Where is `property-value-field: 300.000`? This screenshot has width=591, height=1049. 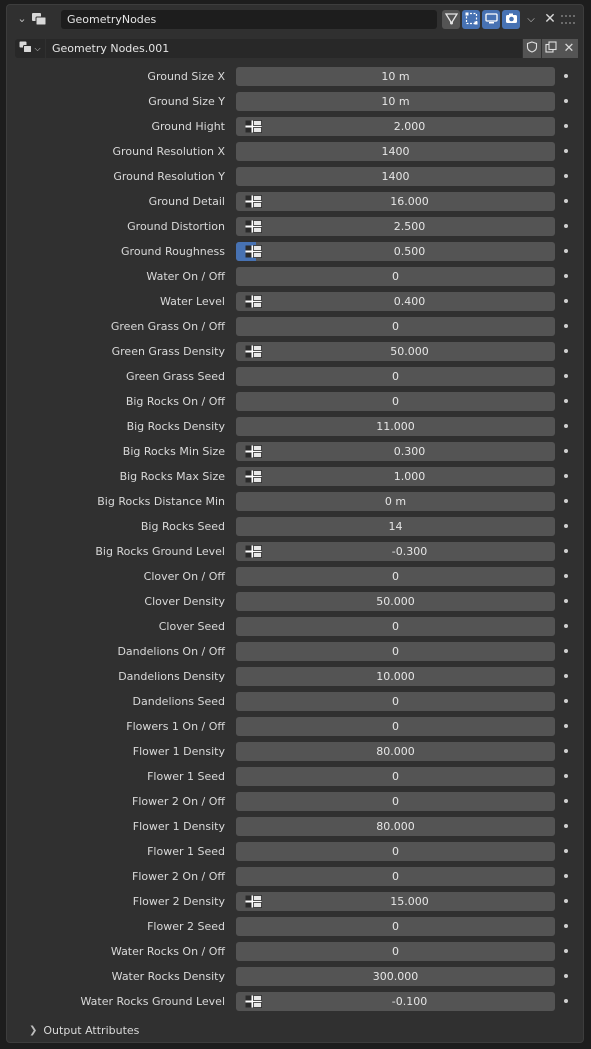
property-value-field: 300.000 is located at coordinates (395, 976).